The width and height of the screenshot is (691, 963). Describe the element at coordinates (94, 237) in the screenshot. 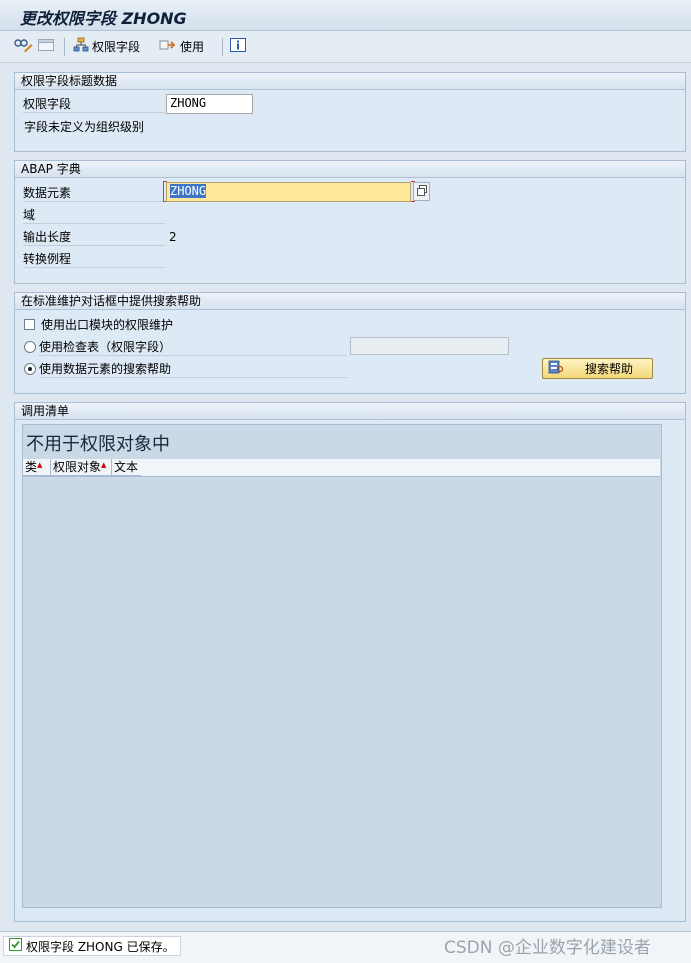

I see `output-length-label: 输出长度` at that location.